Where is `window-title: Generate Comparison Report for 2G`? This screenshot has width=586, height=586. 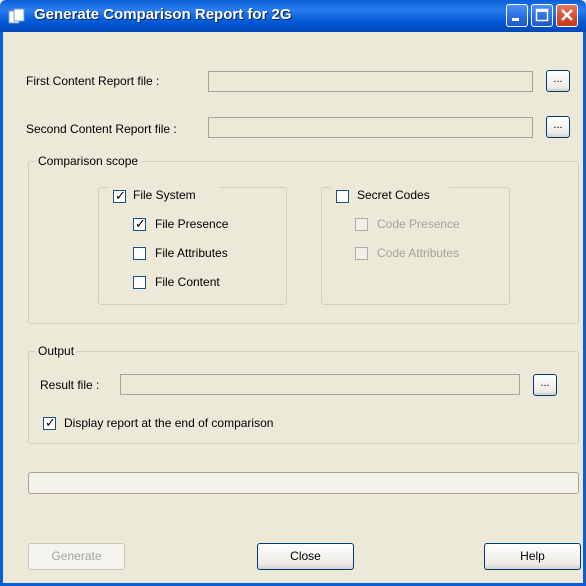 window-title: Generate Comparison Report for 2G is located at coordinates (163, 14).